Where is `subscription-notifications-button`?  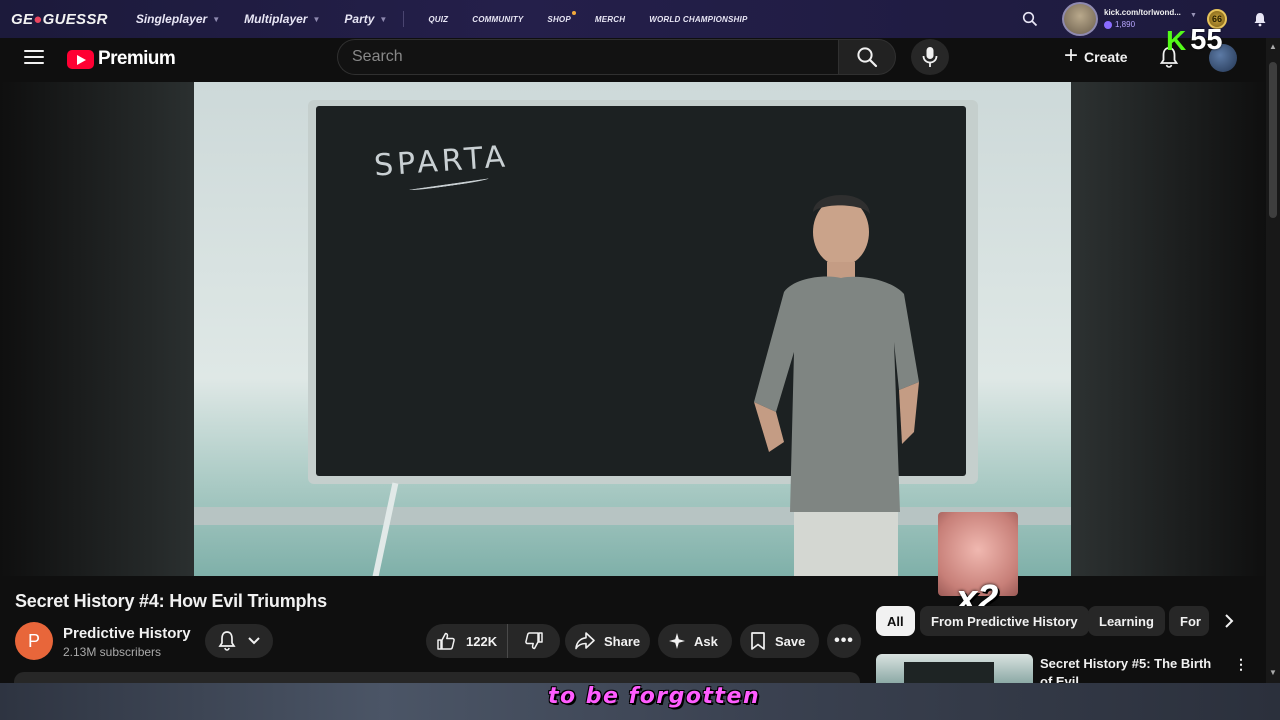
subscription-notifications-button is located at coordinates (239, 641).